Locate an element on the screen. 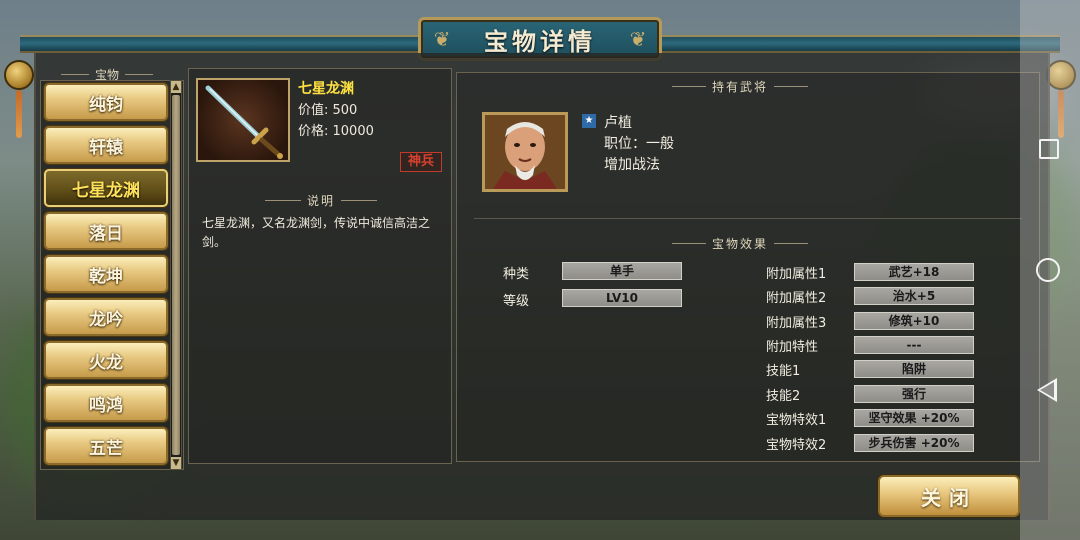  attr-label-bonus2: 附加属性2 is located at coordinates (796, 298).